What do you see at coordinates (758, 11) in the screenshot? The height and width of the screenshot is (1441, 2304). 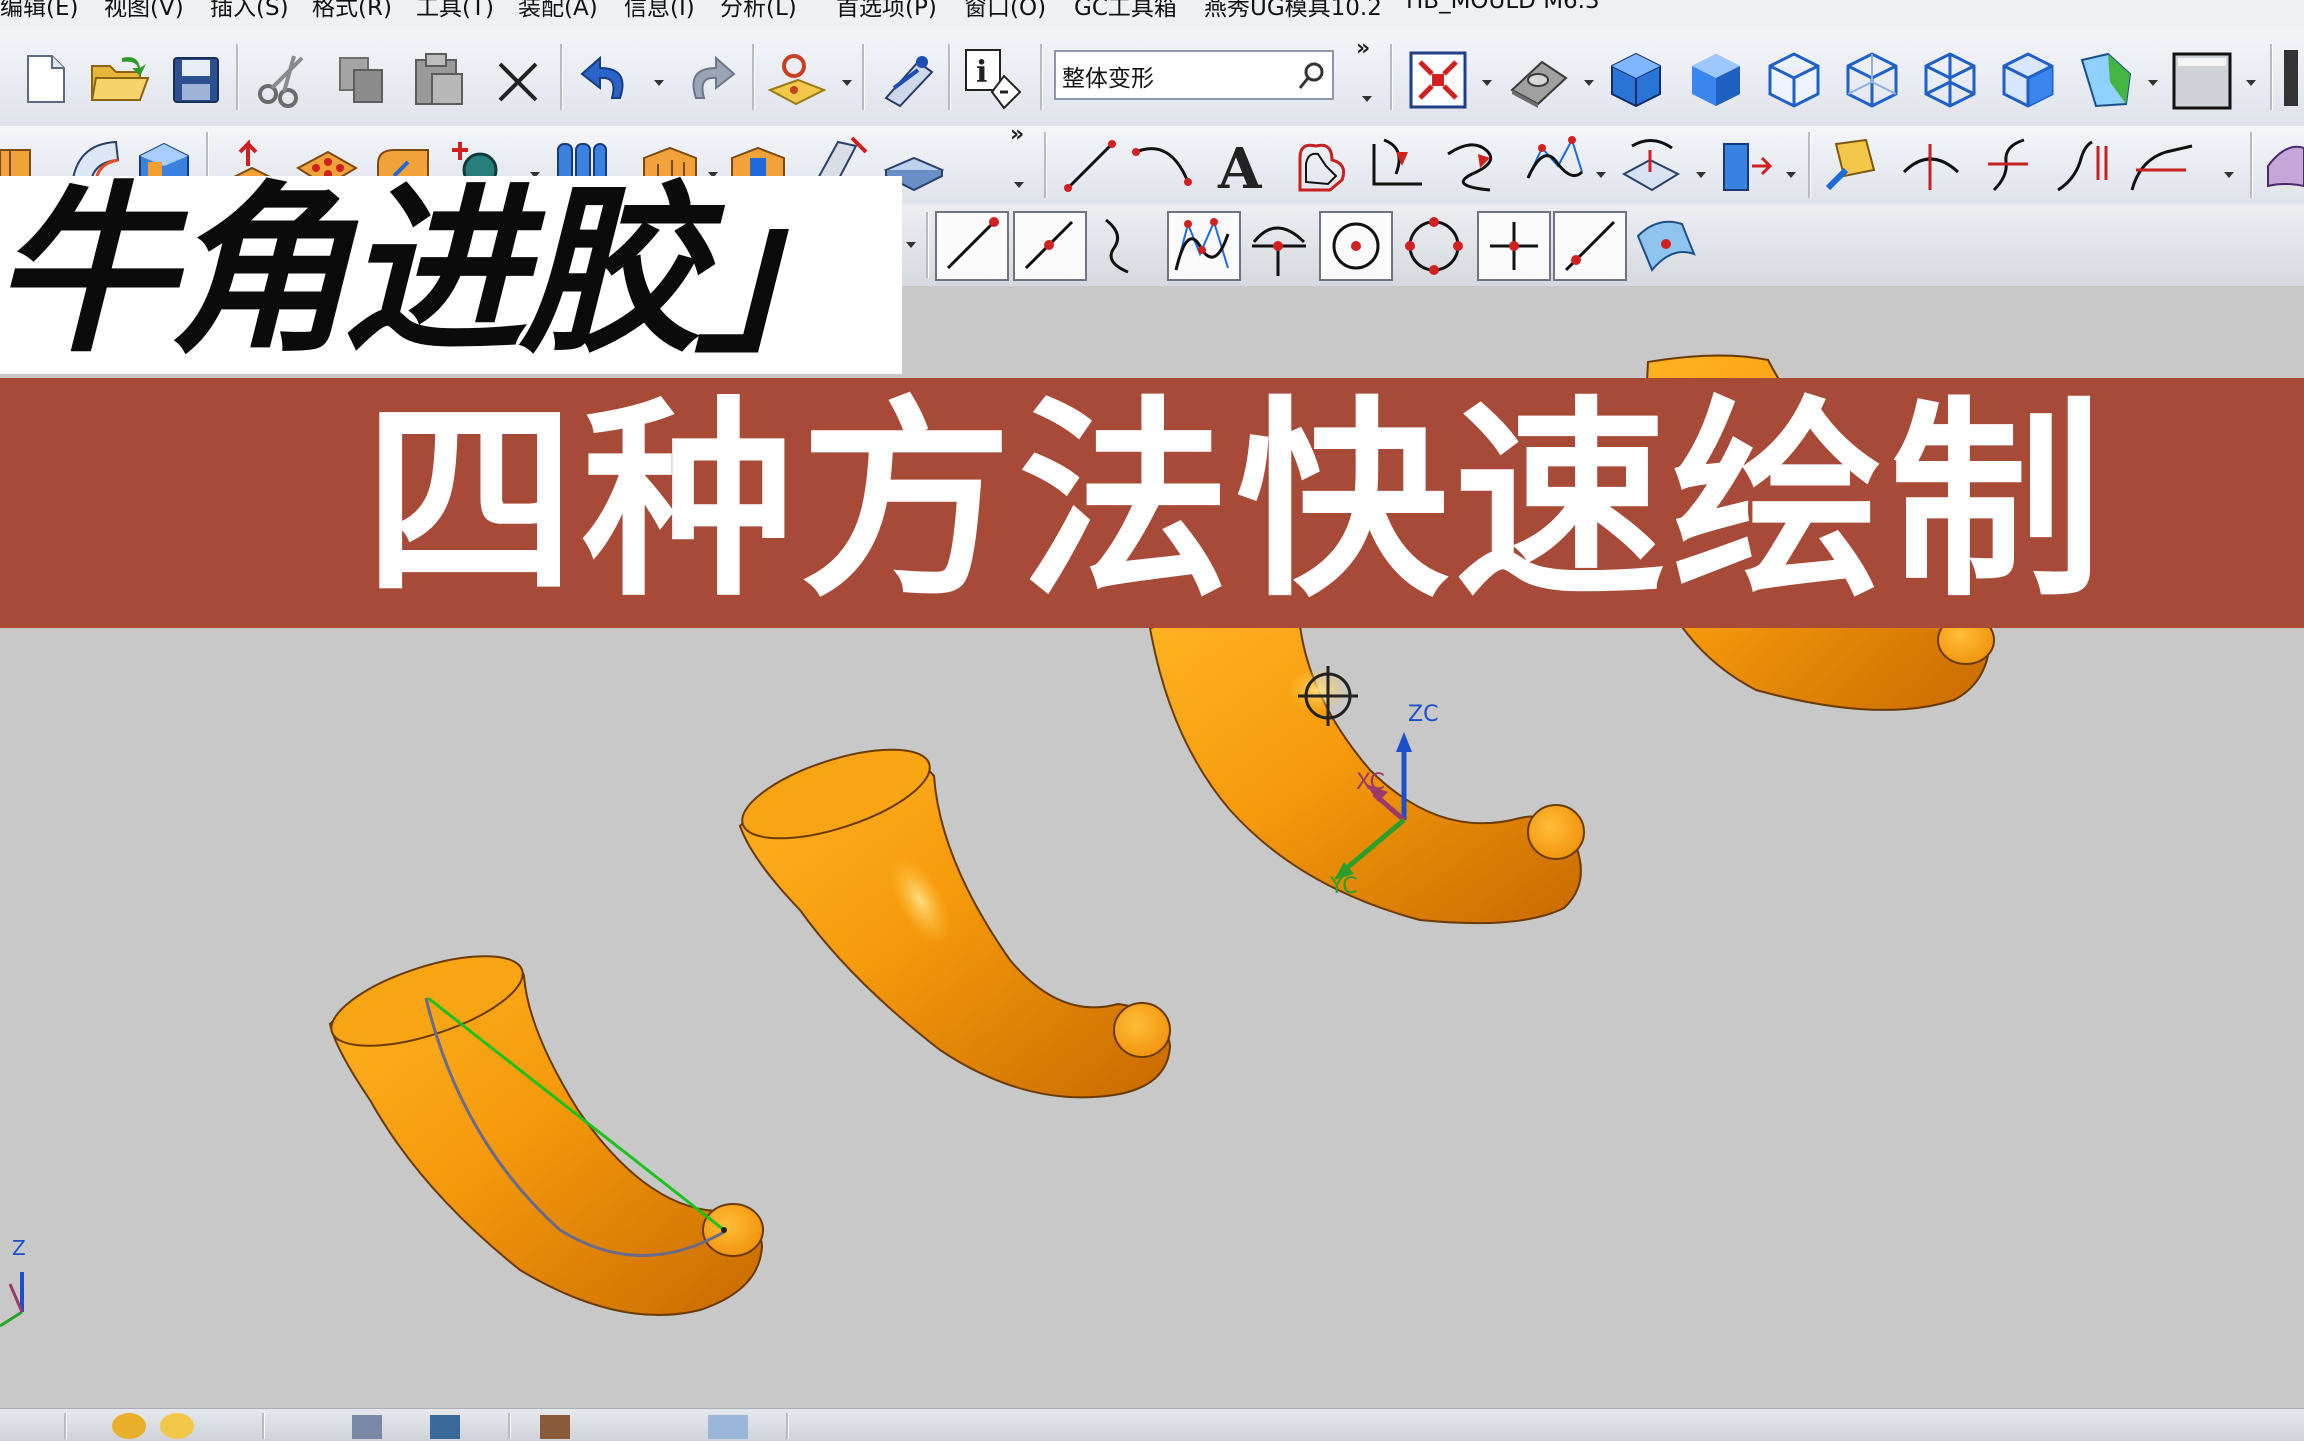 I see `menu-analysis: 分析(L)` at bounding box center [758, 11].